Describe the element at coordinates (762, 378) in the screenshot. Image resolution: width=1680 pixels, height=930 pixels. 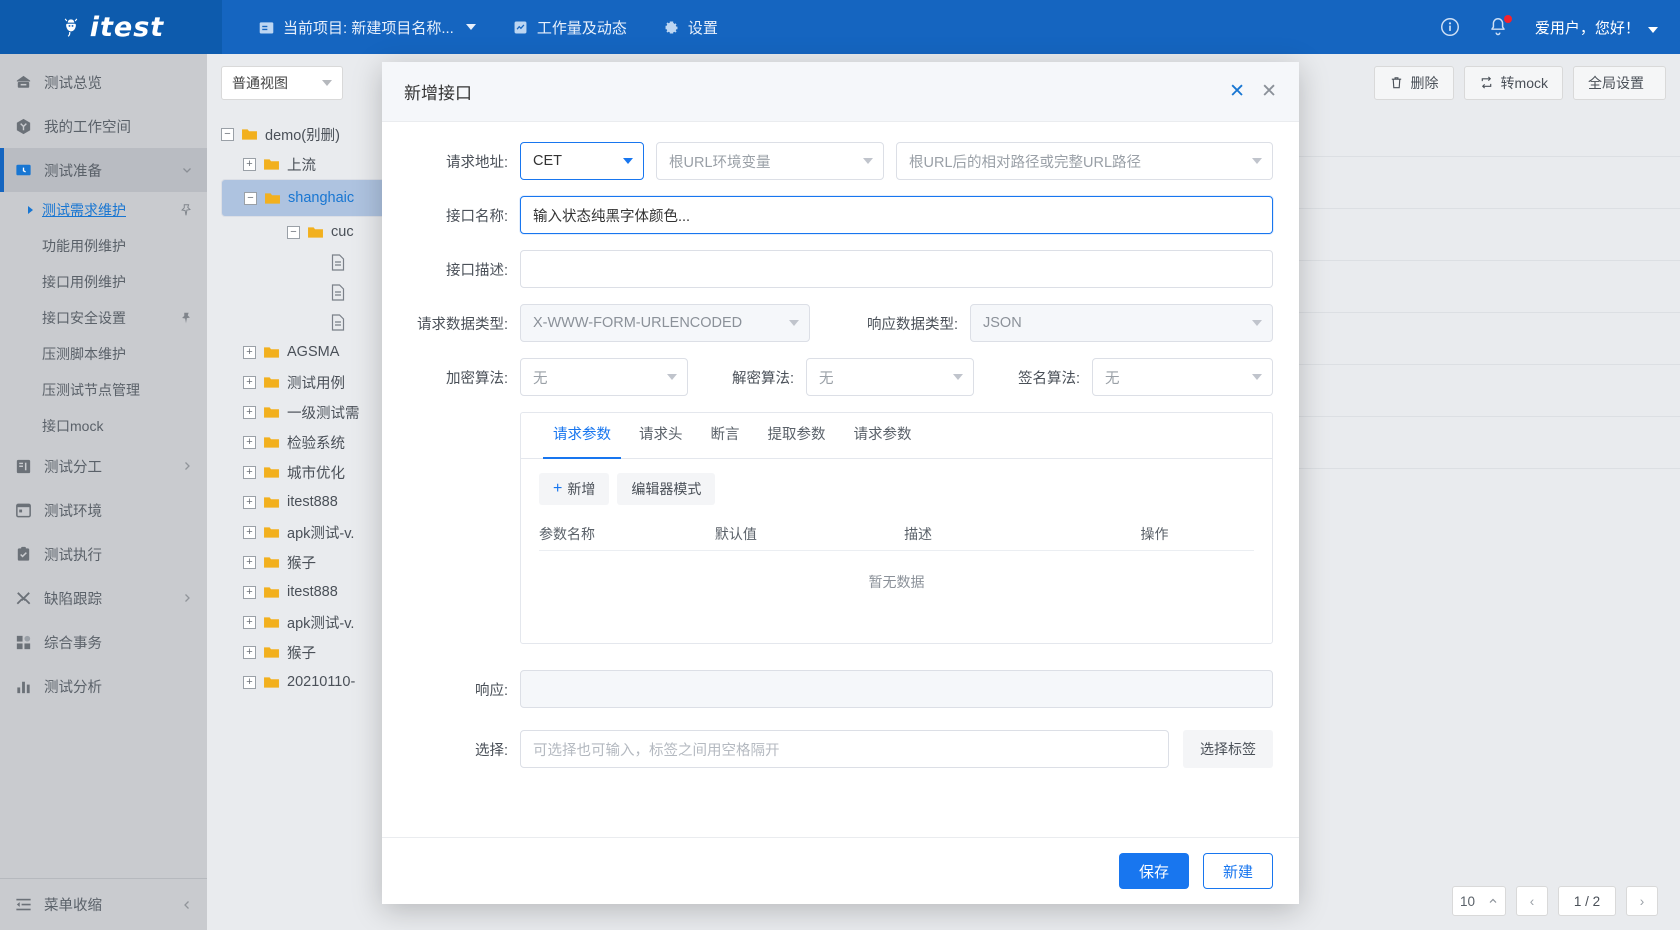
I see `decrypt-algorithm-label: 解密算法:` at that location.